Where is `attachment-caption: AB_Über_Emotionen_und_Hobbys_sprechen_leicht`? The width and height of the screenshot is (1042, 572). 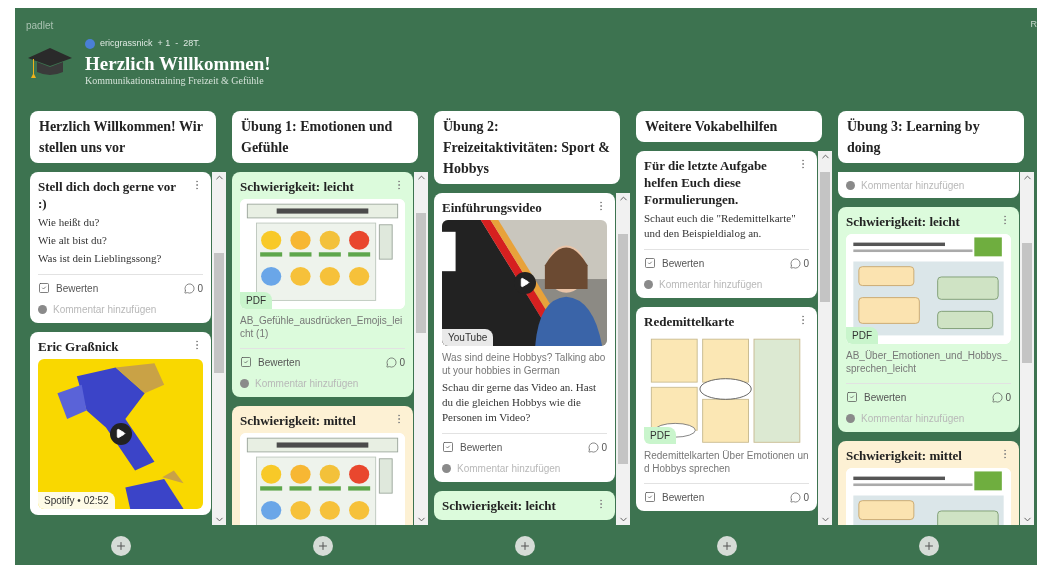
attachment-caption: AB_Über_Emotionen_und_Hobbys_sprechen_leicht is located at coordinates (927, 361).